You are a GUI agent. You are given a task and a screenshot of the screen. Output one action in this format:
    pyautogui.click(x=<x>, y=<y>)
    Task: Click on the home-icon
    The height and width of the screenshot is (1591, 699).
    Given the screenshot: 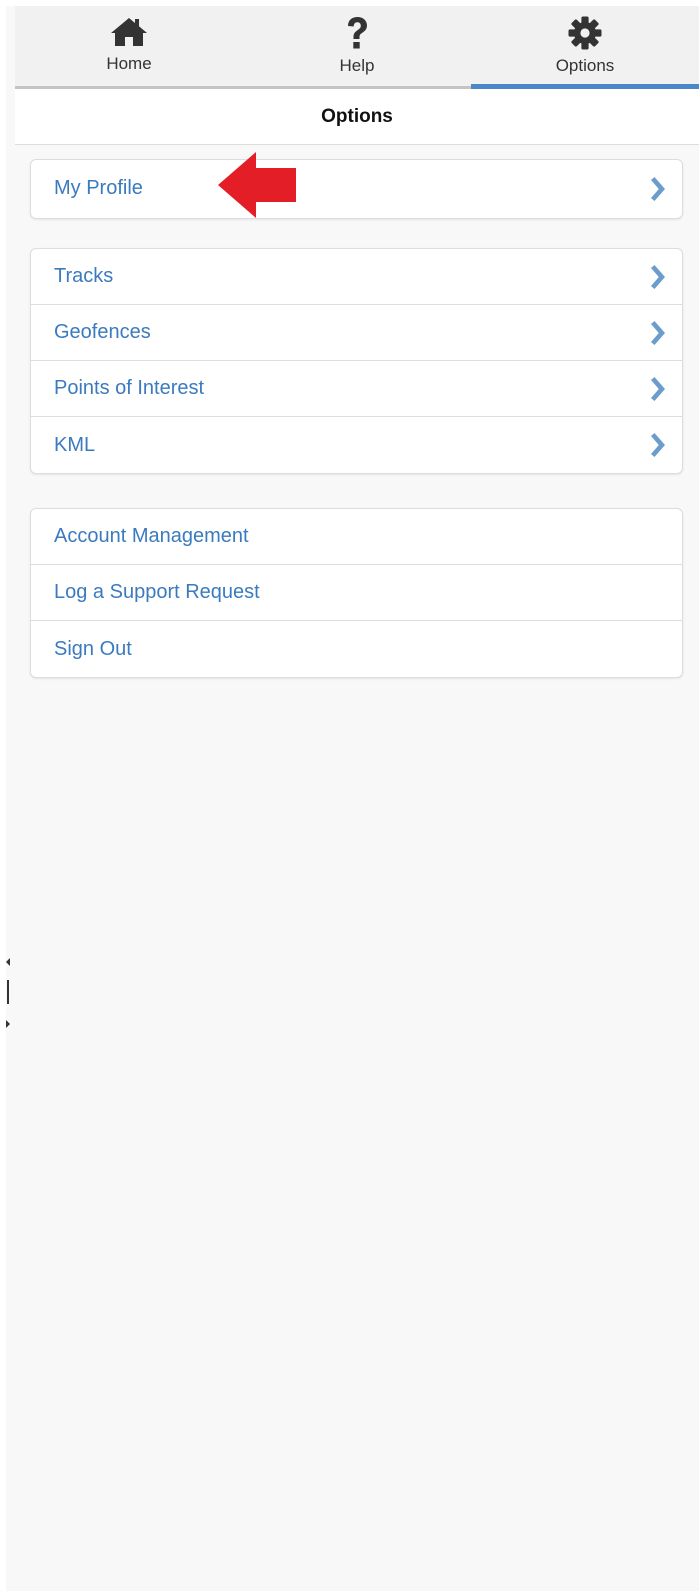 What is the action you would take?
    pyautogui.click(x=129, y=32)
    